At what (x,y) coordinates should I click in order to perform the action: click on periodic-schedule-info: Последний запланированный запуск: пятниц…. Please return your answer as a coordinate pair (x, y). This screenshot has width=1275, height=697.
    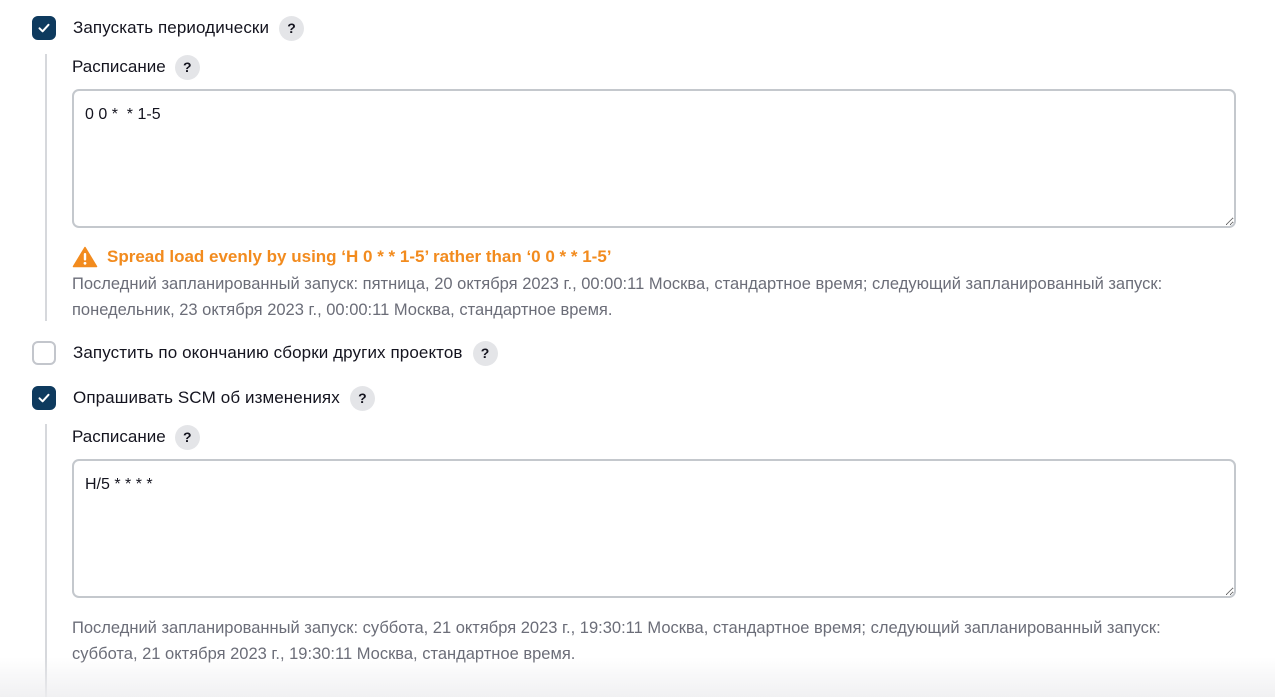
    Looking at the image, I should click on (657, 297).